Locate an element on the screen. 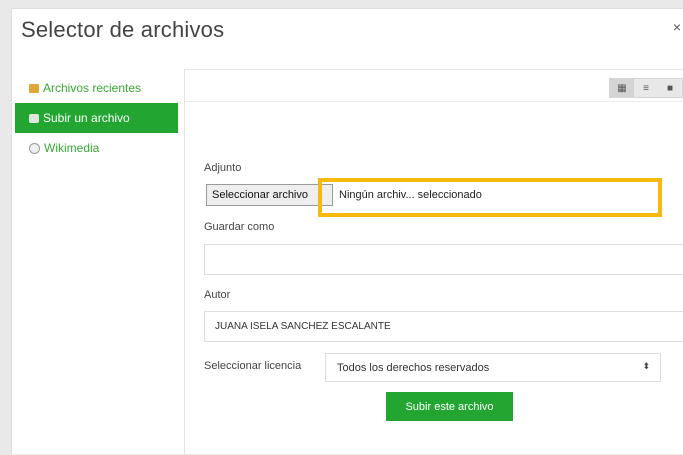  sidebar-item-label: Subir un archivo is located at coordinates (86, 118).